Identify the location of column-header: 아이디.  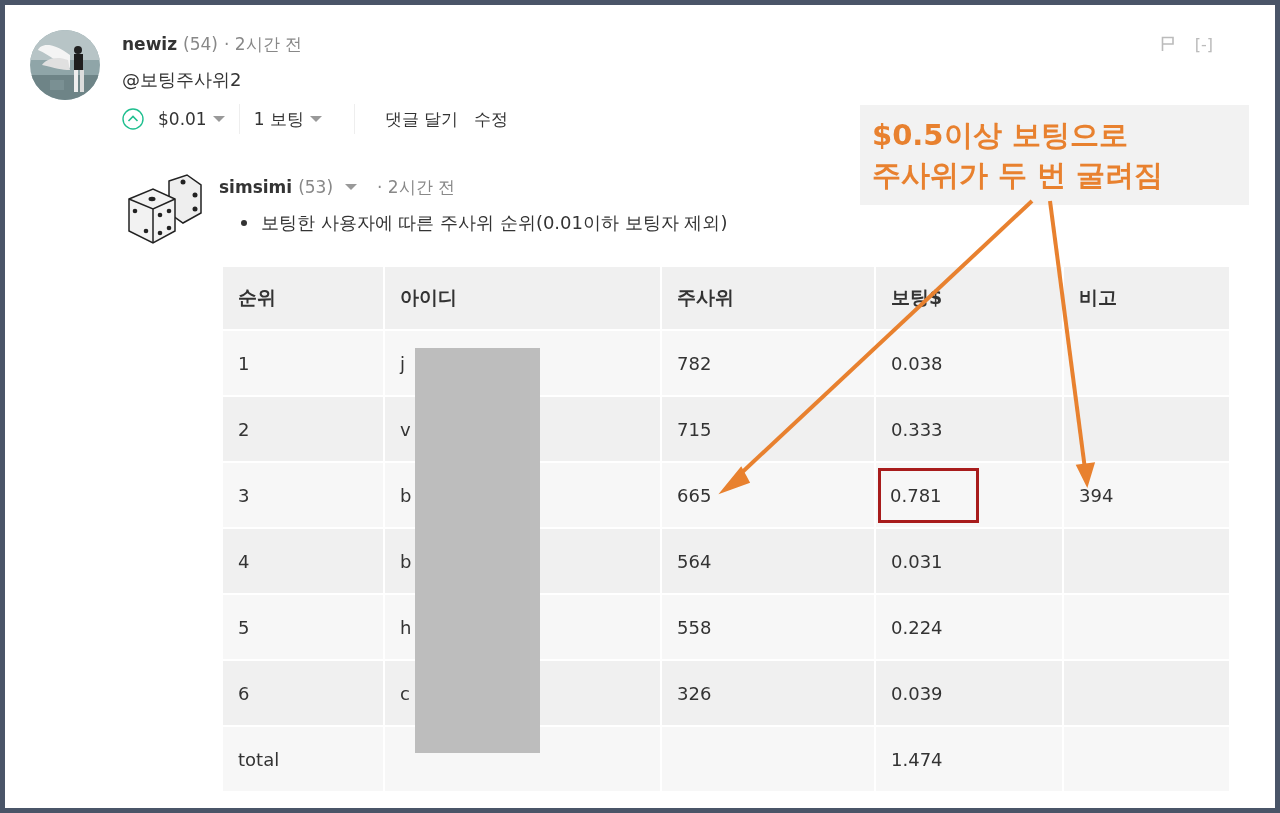
(522, 298).